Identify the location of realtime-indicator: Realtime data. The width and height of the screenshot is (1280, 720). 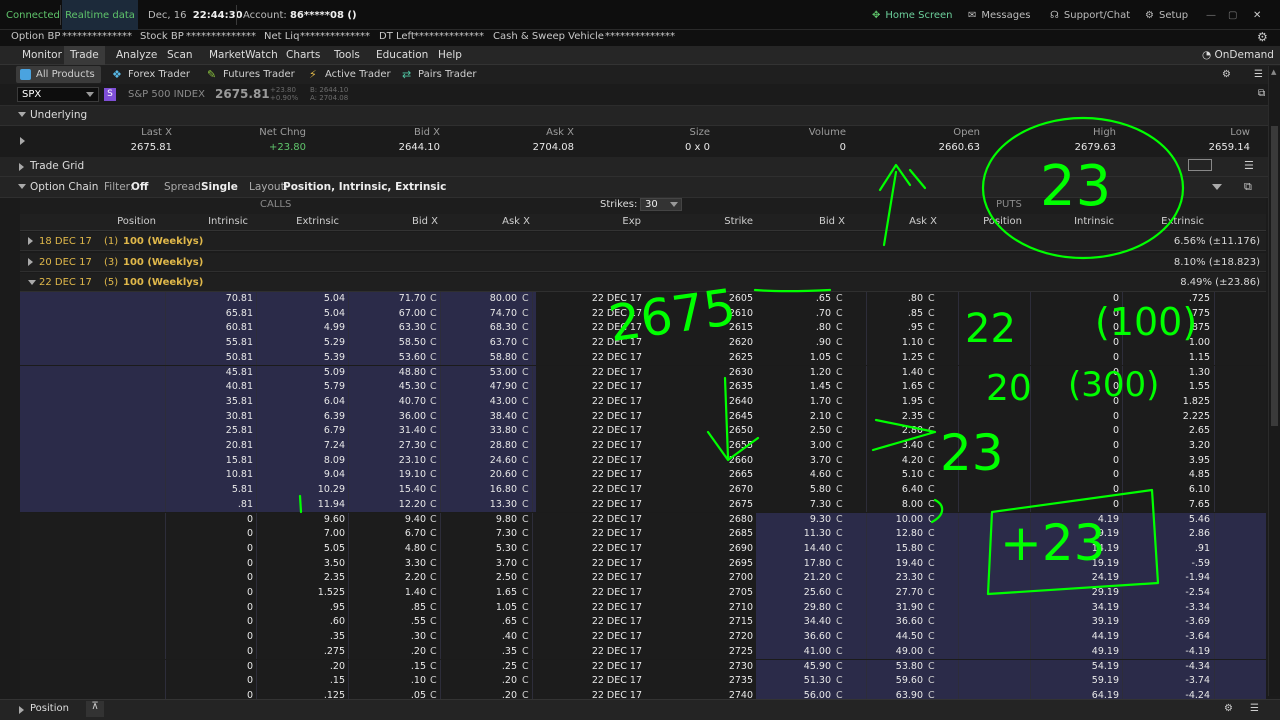
(100, 15).